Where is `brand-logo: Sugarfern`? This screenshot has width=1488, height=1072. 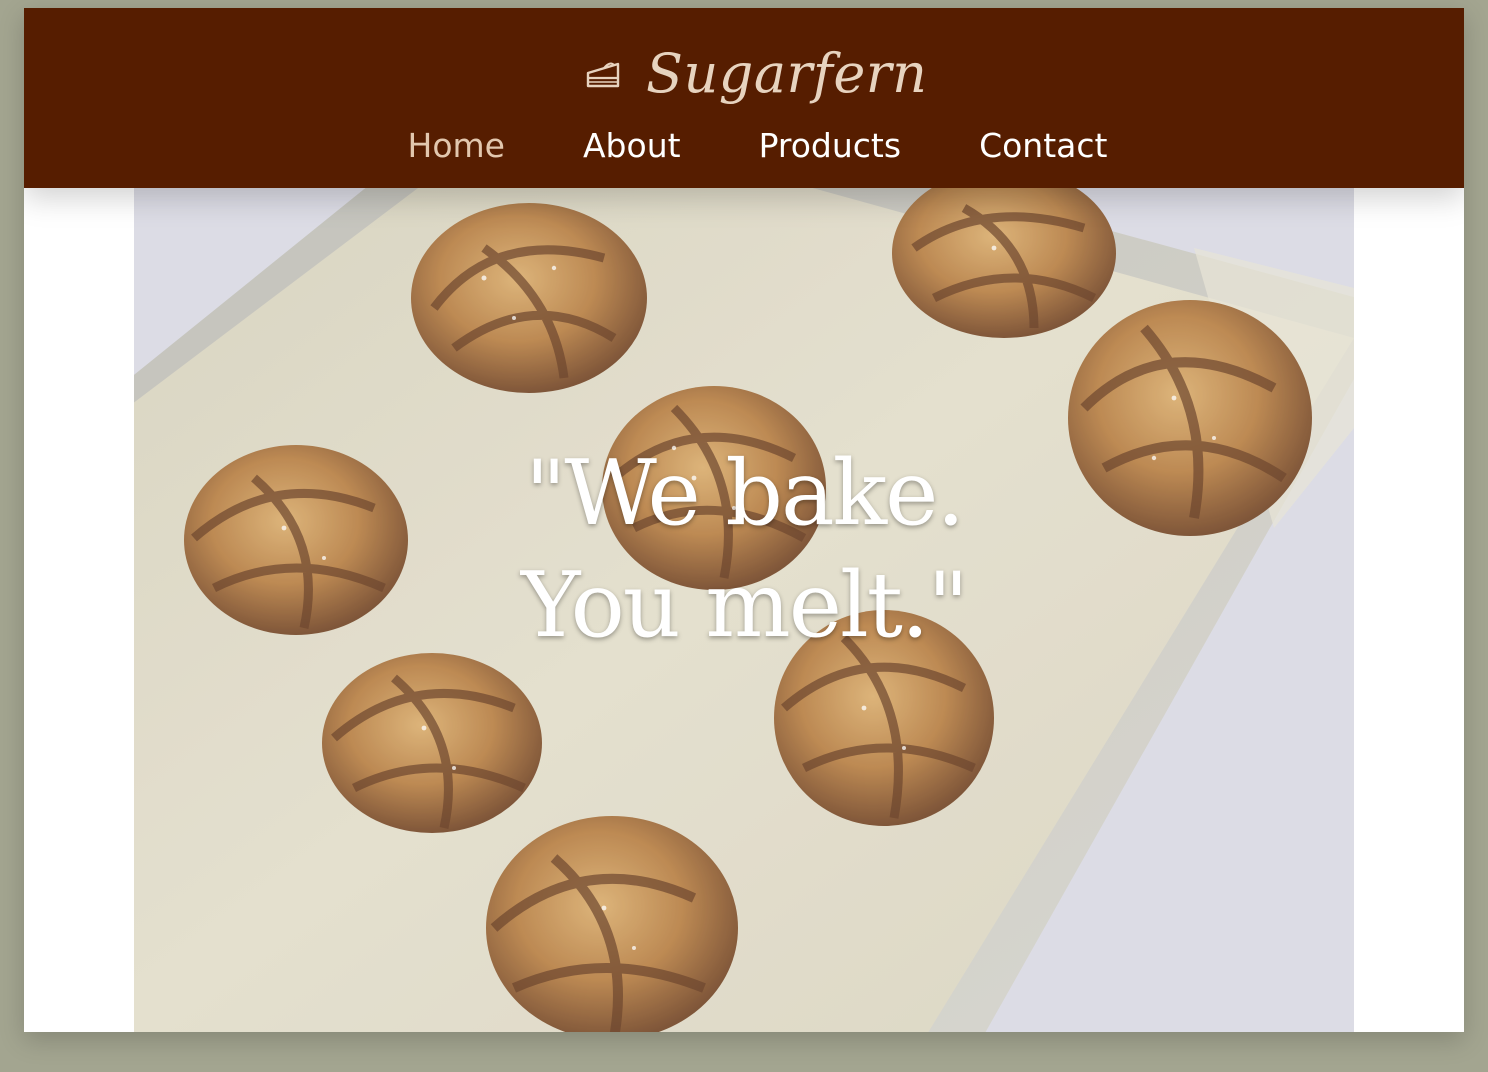 brand-logo: Sugarfern is located at coordinates (755, 74).